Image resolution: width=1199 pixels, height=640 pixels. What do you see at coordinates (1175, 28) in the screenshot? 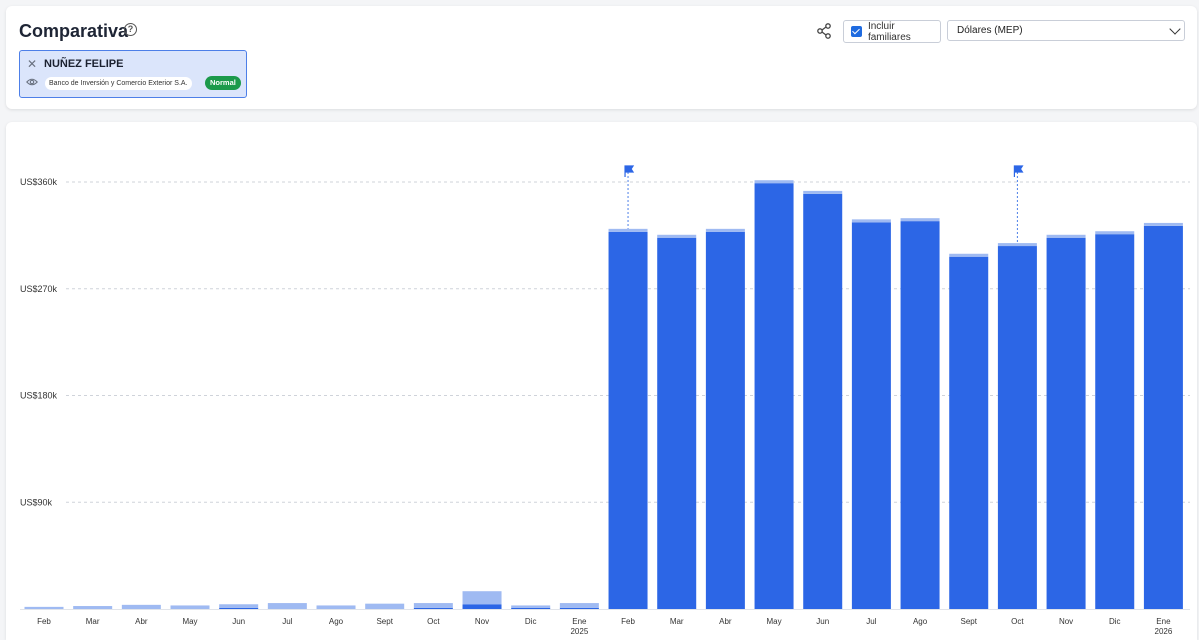
I see `chevron-down-icon` at bounding box center [1175, 28].